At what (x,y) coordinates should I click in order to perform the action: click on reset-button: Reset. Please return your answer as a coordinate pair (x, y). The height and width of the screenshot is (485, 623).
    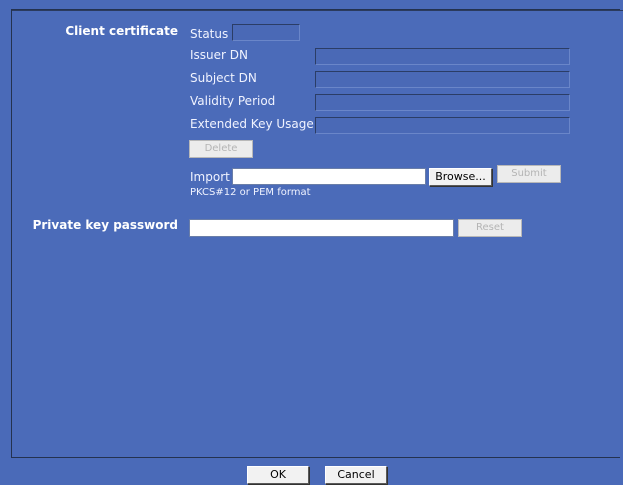
    Looking at the image, I should click on (490, 228).